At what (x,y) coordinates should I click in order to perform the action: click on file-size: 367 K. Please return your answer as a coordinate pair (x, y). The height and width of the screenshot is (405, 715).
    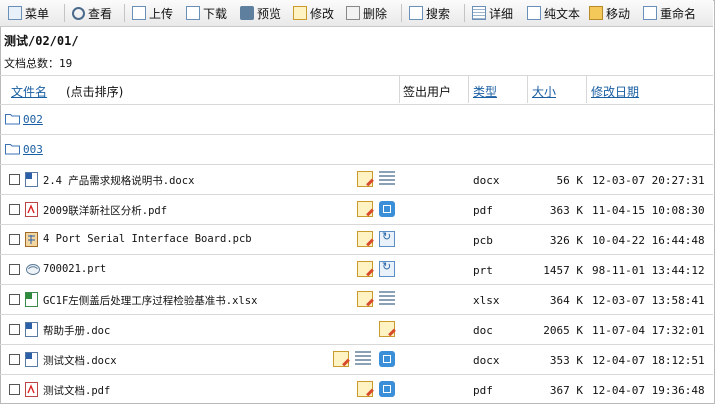
    Looking at the image, I should click on (566, 390).